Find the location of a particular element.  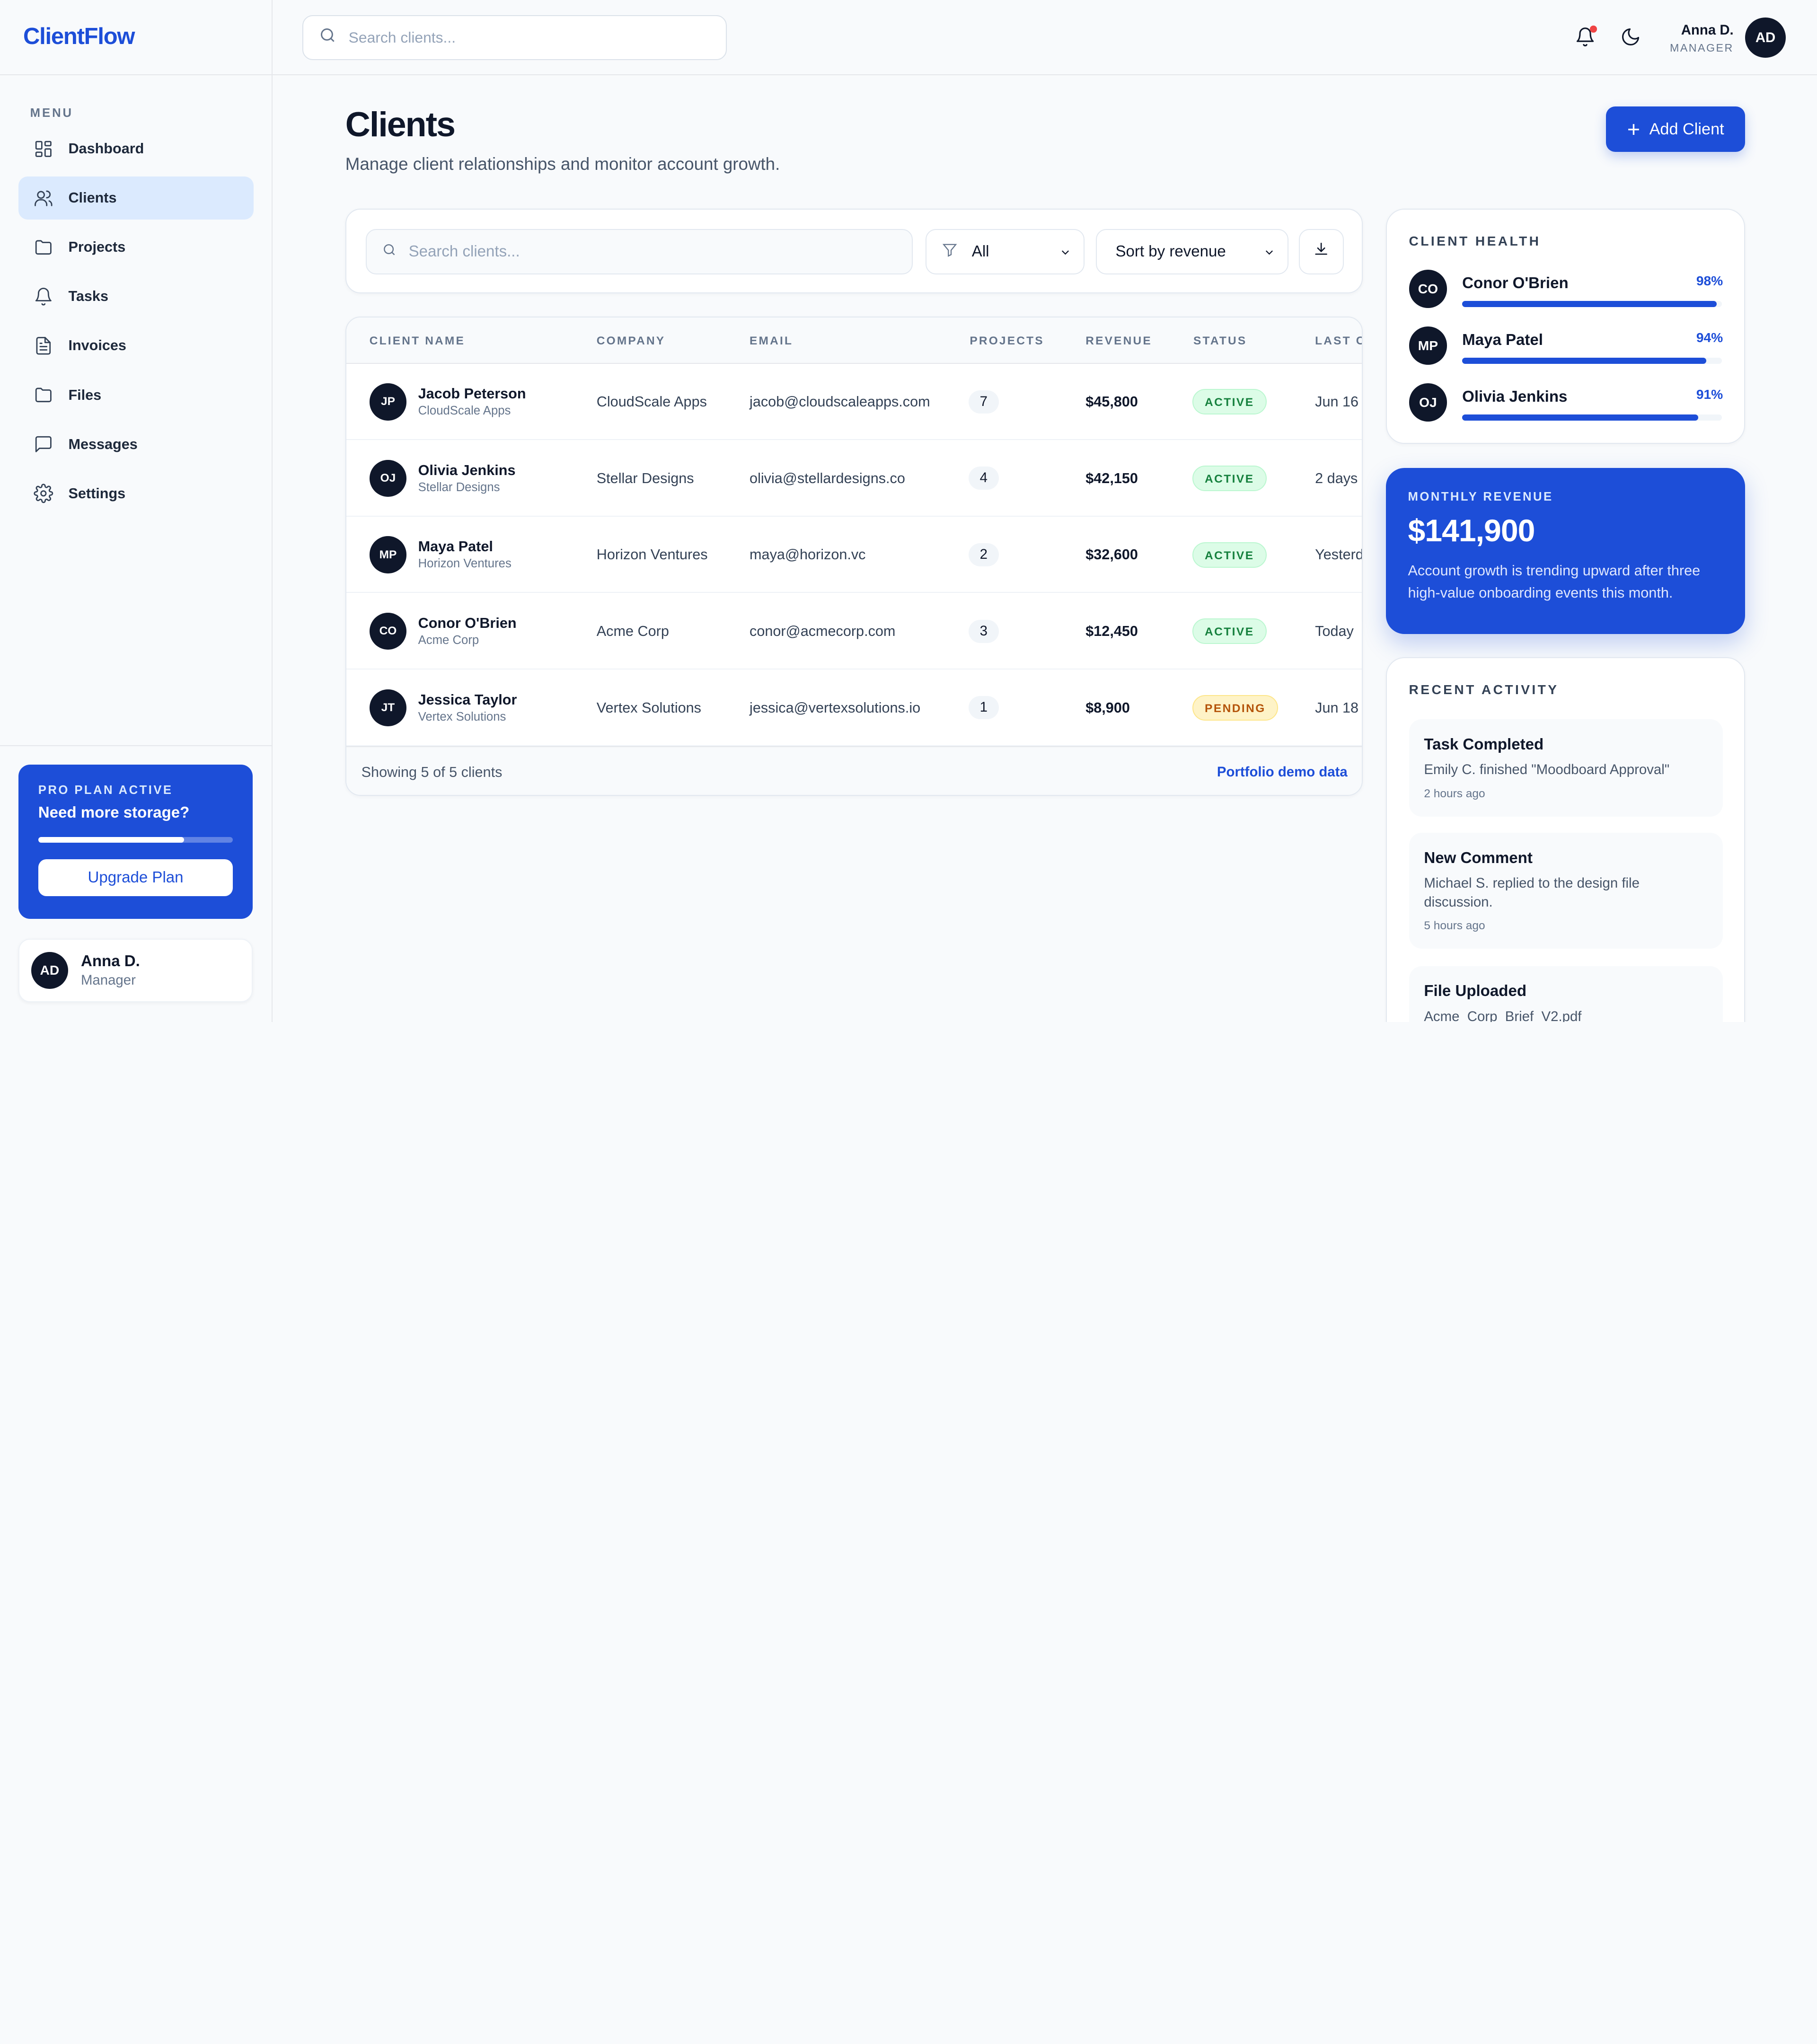

sidebar-item-files: Files is located at coordinates (136, 395).